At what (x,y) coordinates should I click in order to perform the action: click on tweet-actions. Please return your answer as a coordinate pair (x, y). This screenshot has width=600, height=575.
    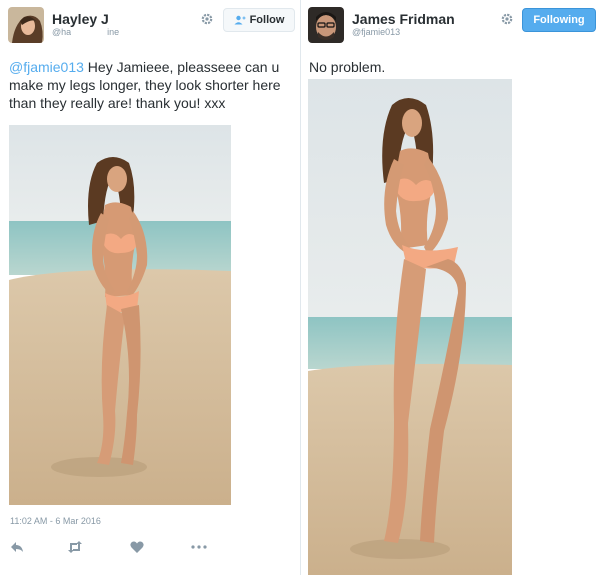
    Looking at the image, I should click on (150, 548).